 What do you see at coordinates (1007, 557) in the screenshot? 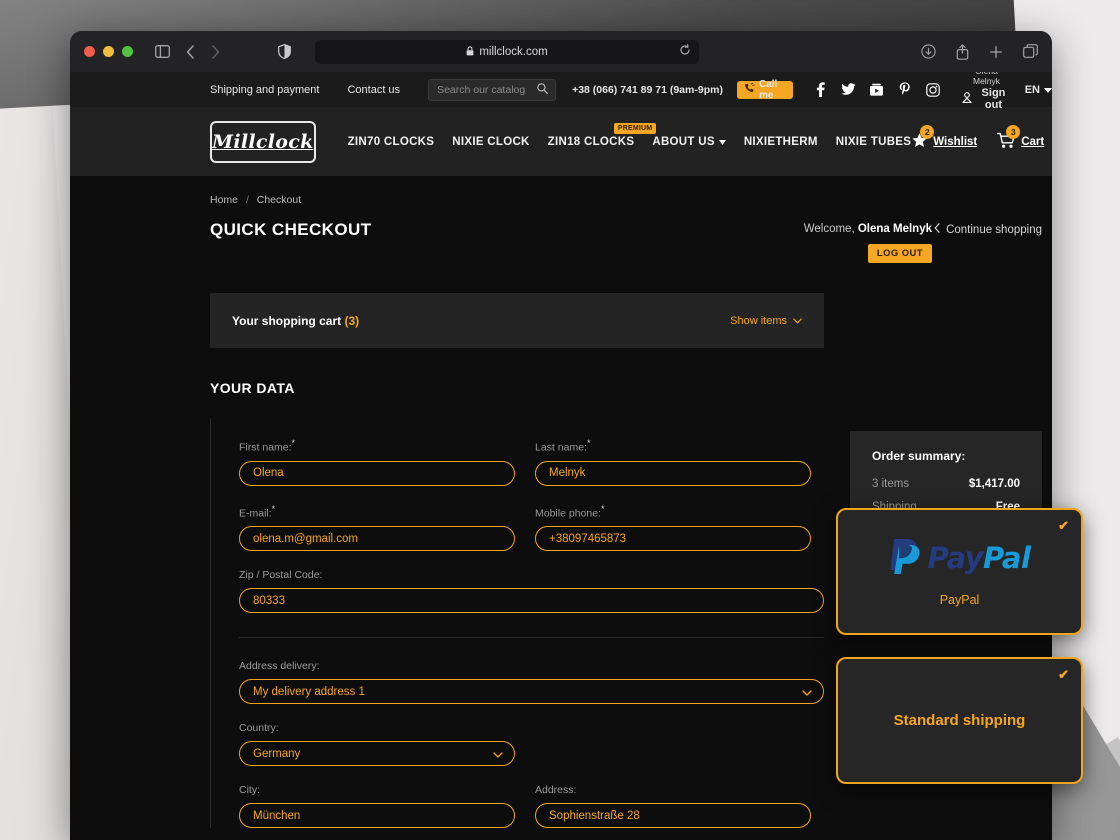
I see `paypal-word-pal: Pal` at bounding box center [1007, 557].